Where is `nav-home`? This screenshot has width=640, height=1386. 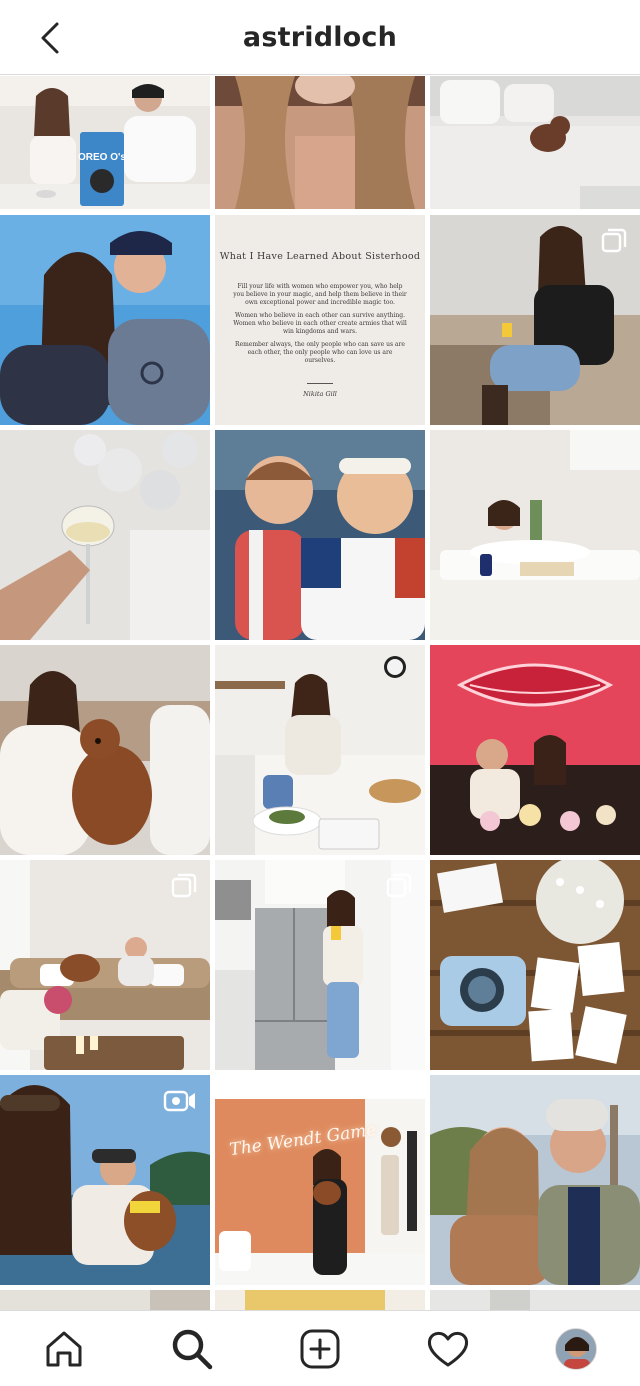 nav-home is located at coordinates (64, 1349).